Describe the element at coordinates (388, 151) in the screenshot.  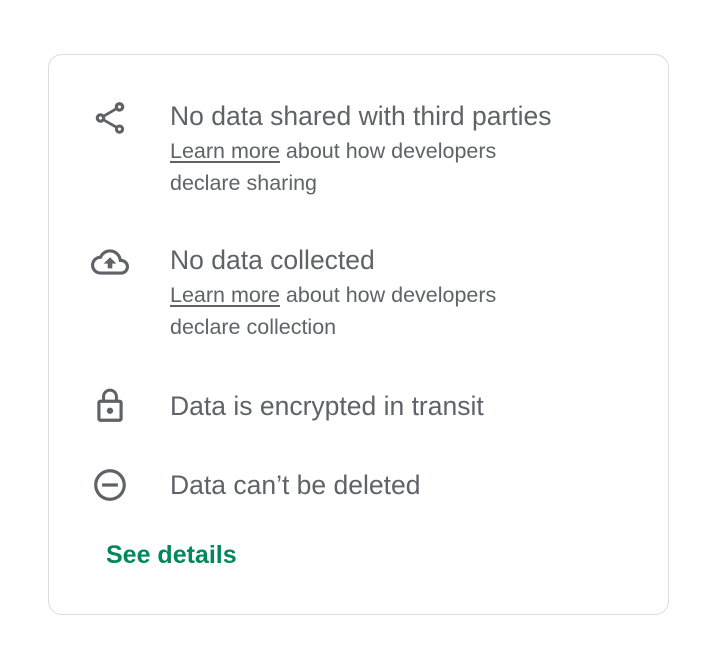
I see `data-sharing-description-rest: about how developers` at that location.